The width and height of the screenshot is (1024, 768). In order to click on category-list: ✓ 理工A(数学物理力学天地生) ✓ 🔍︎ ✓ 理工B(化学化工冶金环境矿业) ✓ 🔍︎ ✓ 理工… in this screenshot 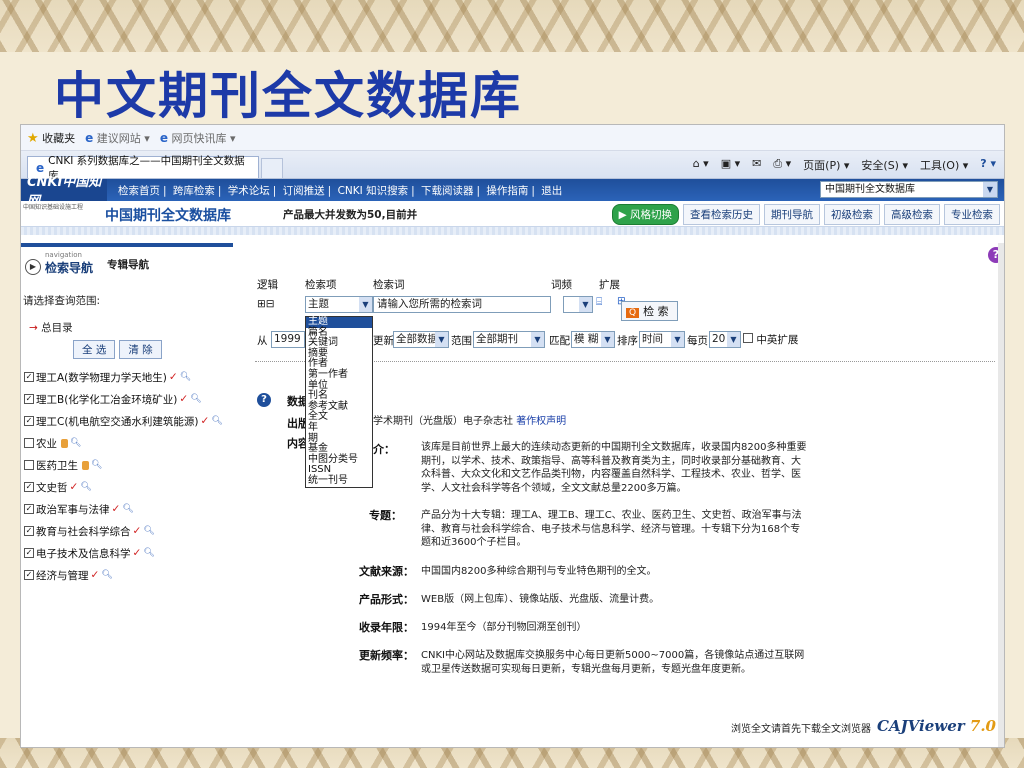, I will do `click(127, 476)`.